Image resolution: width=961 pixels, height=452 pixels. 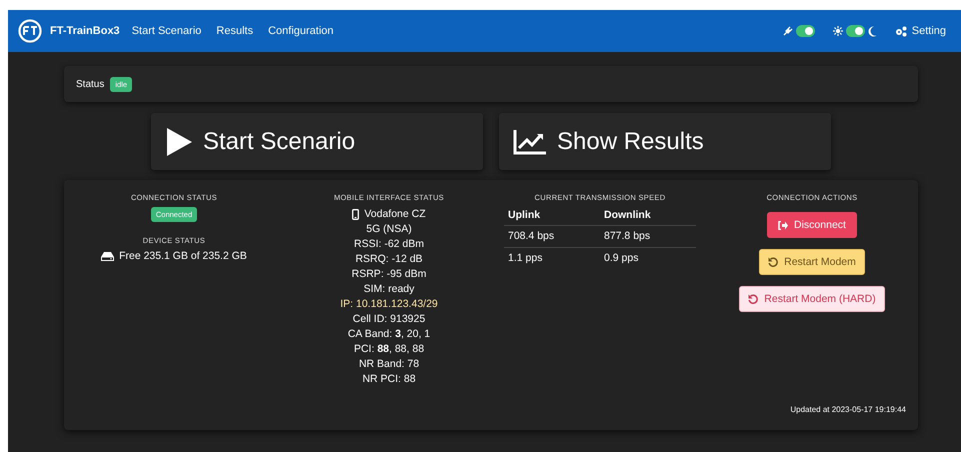 I want to click on status-line: SIM: ready, so click(x=389, y=289).